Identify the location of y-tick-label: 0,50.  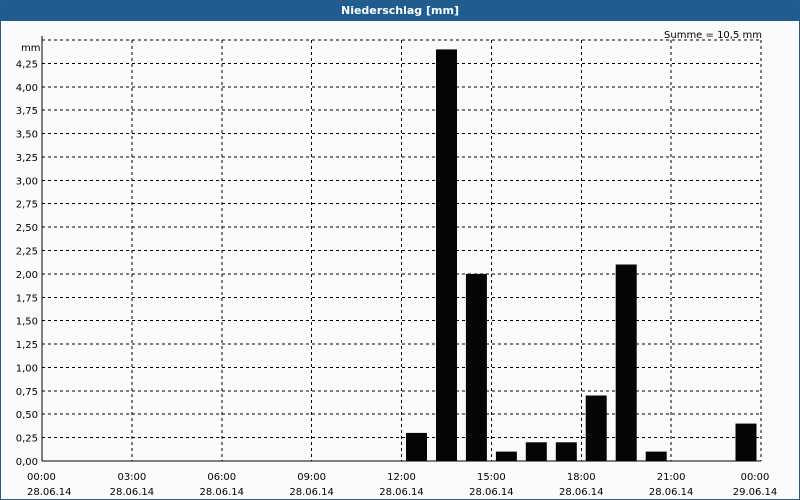
(27, 415).